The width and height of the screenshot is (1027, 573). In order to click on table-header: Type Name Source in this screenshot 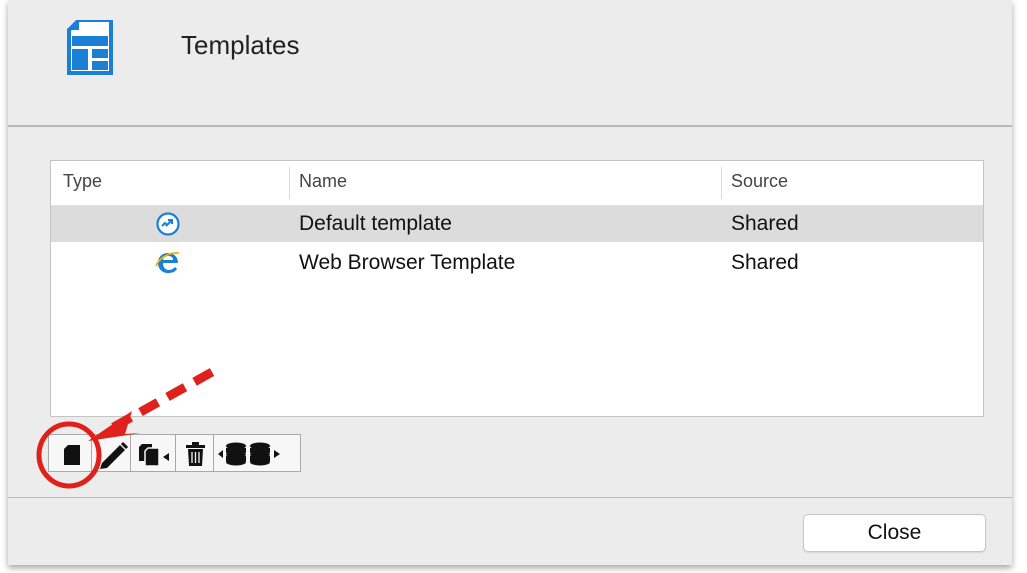, I will do `click(517, 183)`.